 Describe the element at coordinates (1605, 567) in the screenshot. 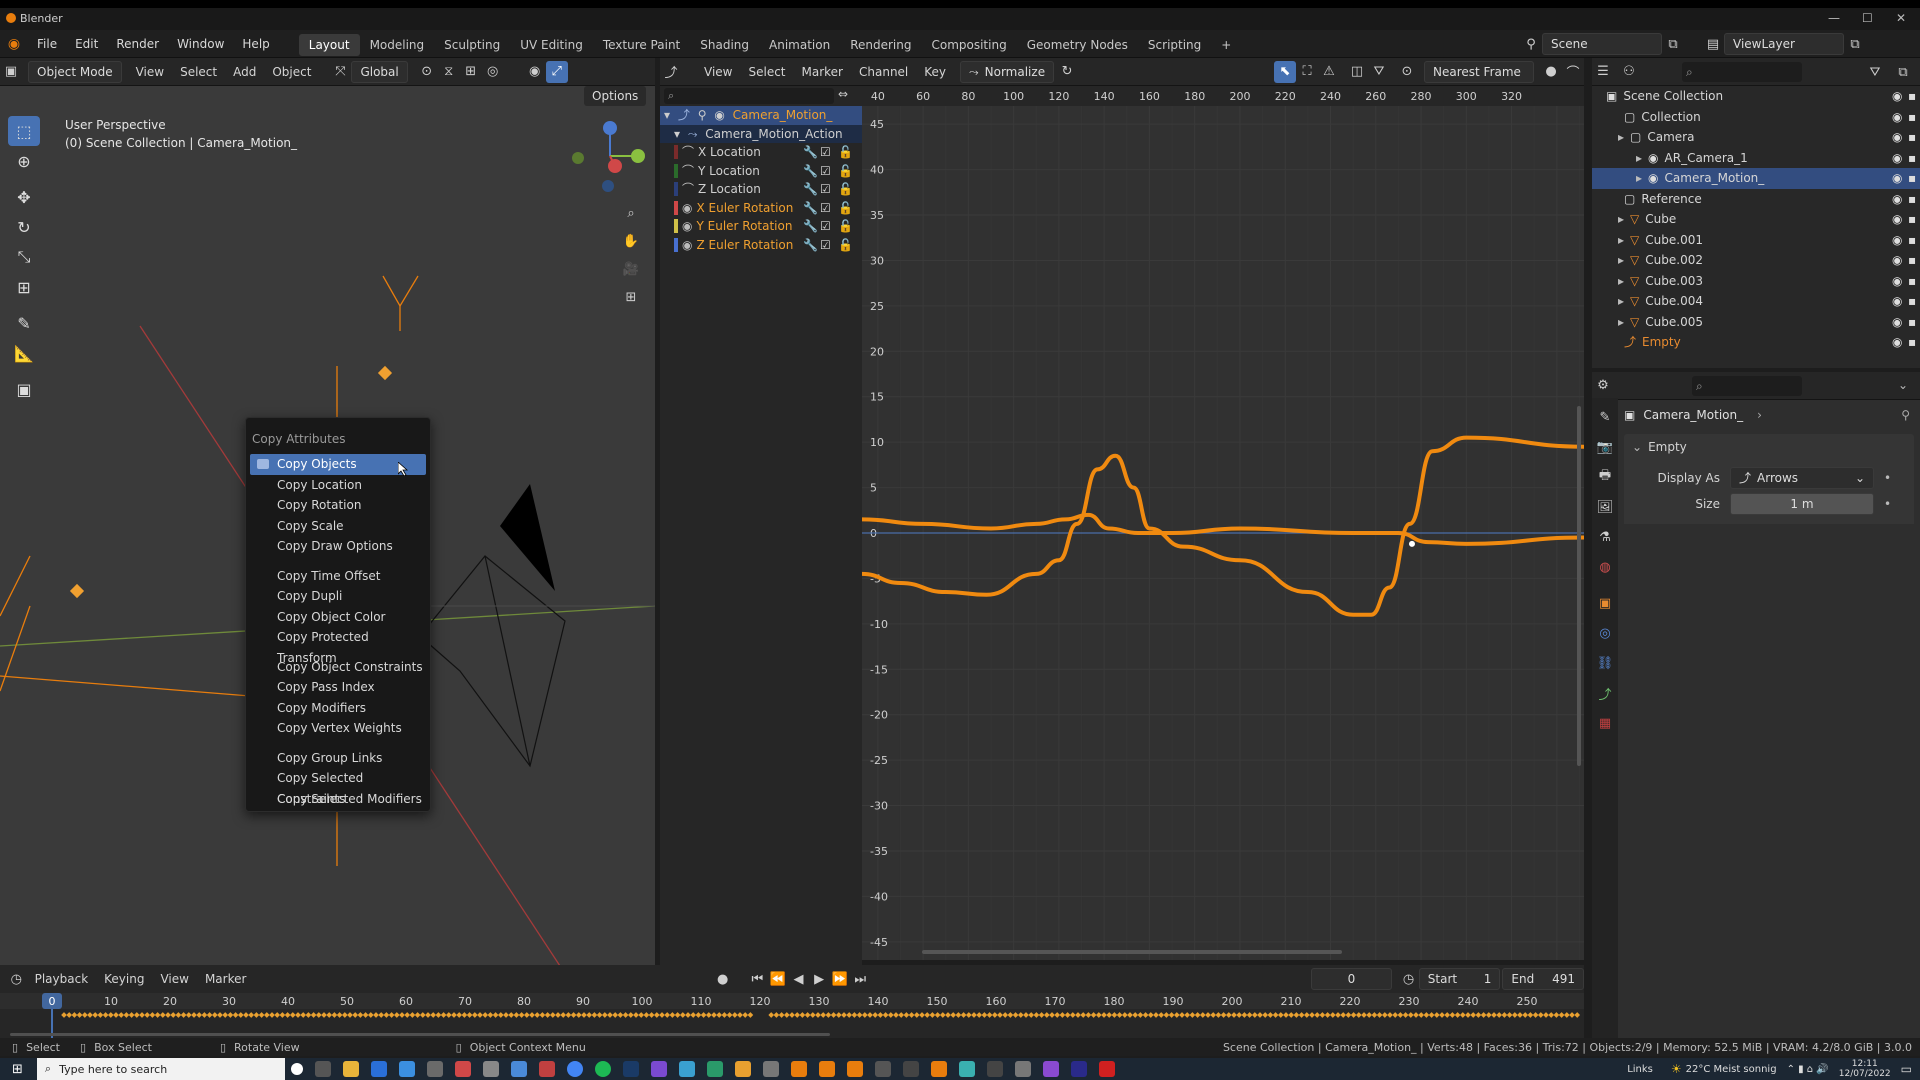

I see `world-tab-icon: ◍` at that location.